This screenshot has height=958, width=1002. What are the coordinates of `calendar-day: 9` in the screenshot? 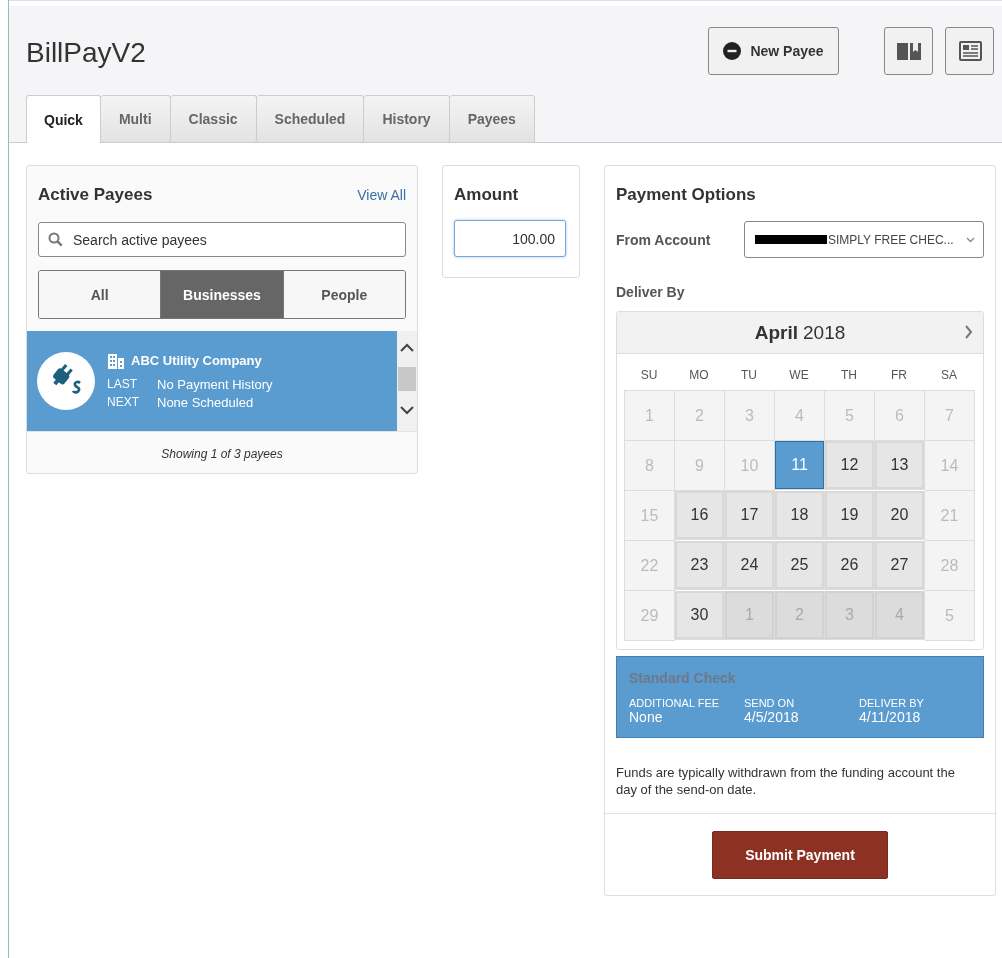 It's located at (700, 466).